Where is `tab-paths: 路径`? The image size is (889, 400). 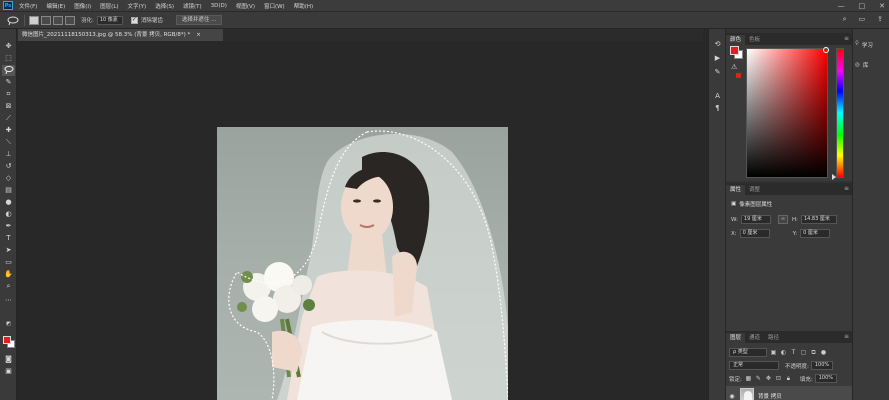 tab-paths: 路径 is located at coordinates (773, 338).